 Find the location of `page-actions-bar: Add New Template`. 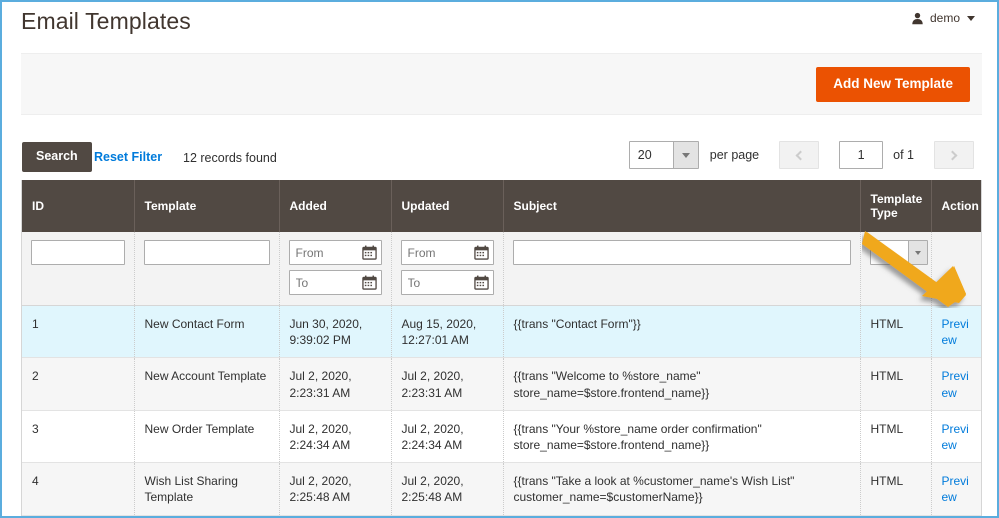

page-actions-bar: Add New Template is located at coordinates (501, 84).